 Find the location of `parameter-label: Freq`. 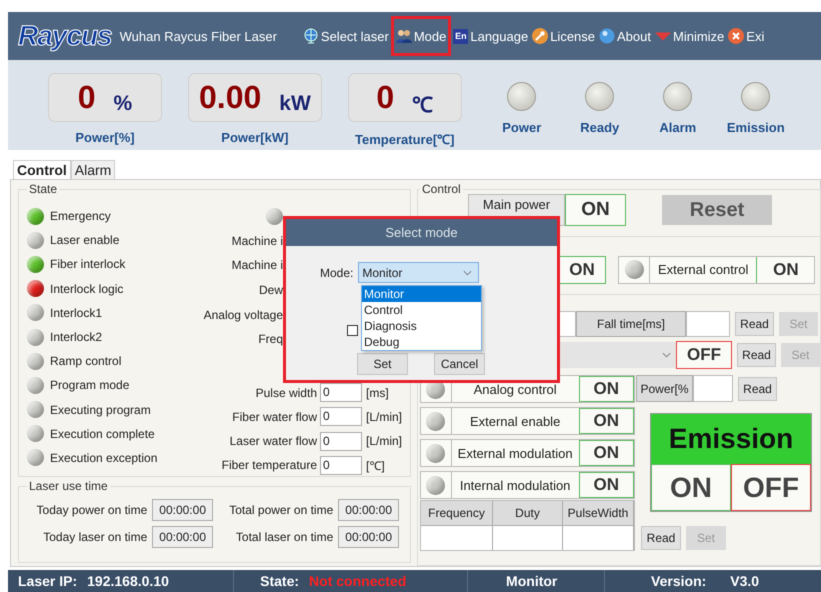

parameter-label: Freq is located at coordinates (270, 339).